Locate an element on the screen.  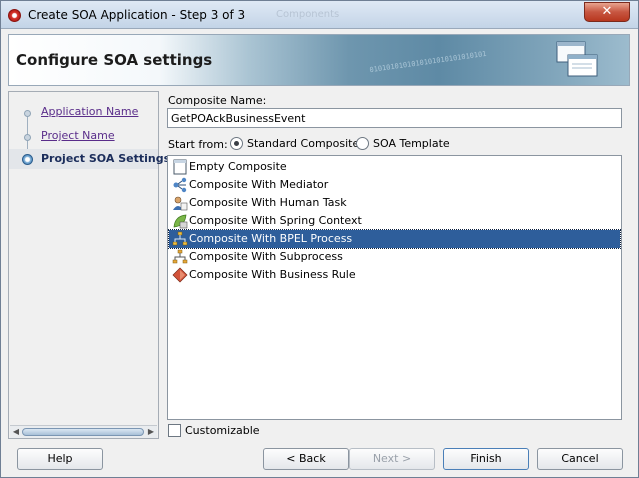
standard-composite-radio is located at coordinates (236, 143).